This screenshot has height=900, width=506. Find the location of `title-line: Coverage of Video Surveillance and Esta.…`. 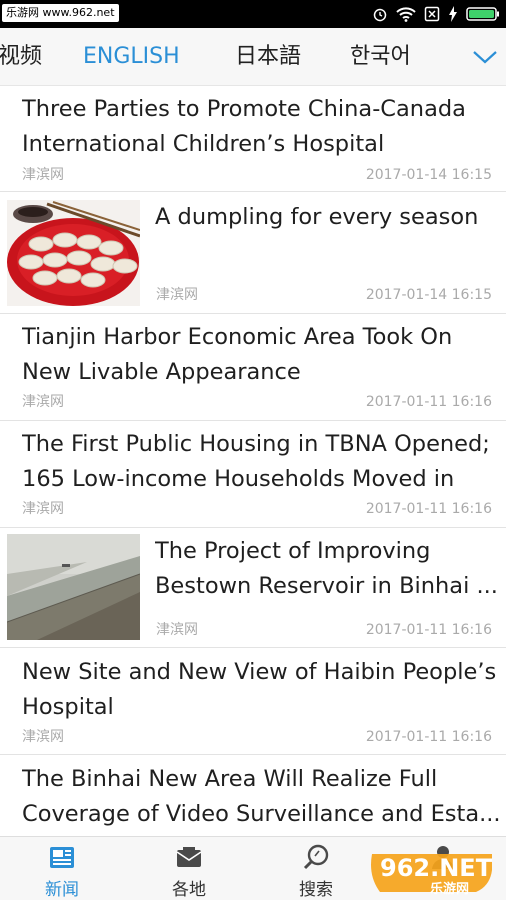

title-line: Coverage of Video Surveillance and Esta.… is located at coordinates (261, 814).